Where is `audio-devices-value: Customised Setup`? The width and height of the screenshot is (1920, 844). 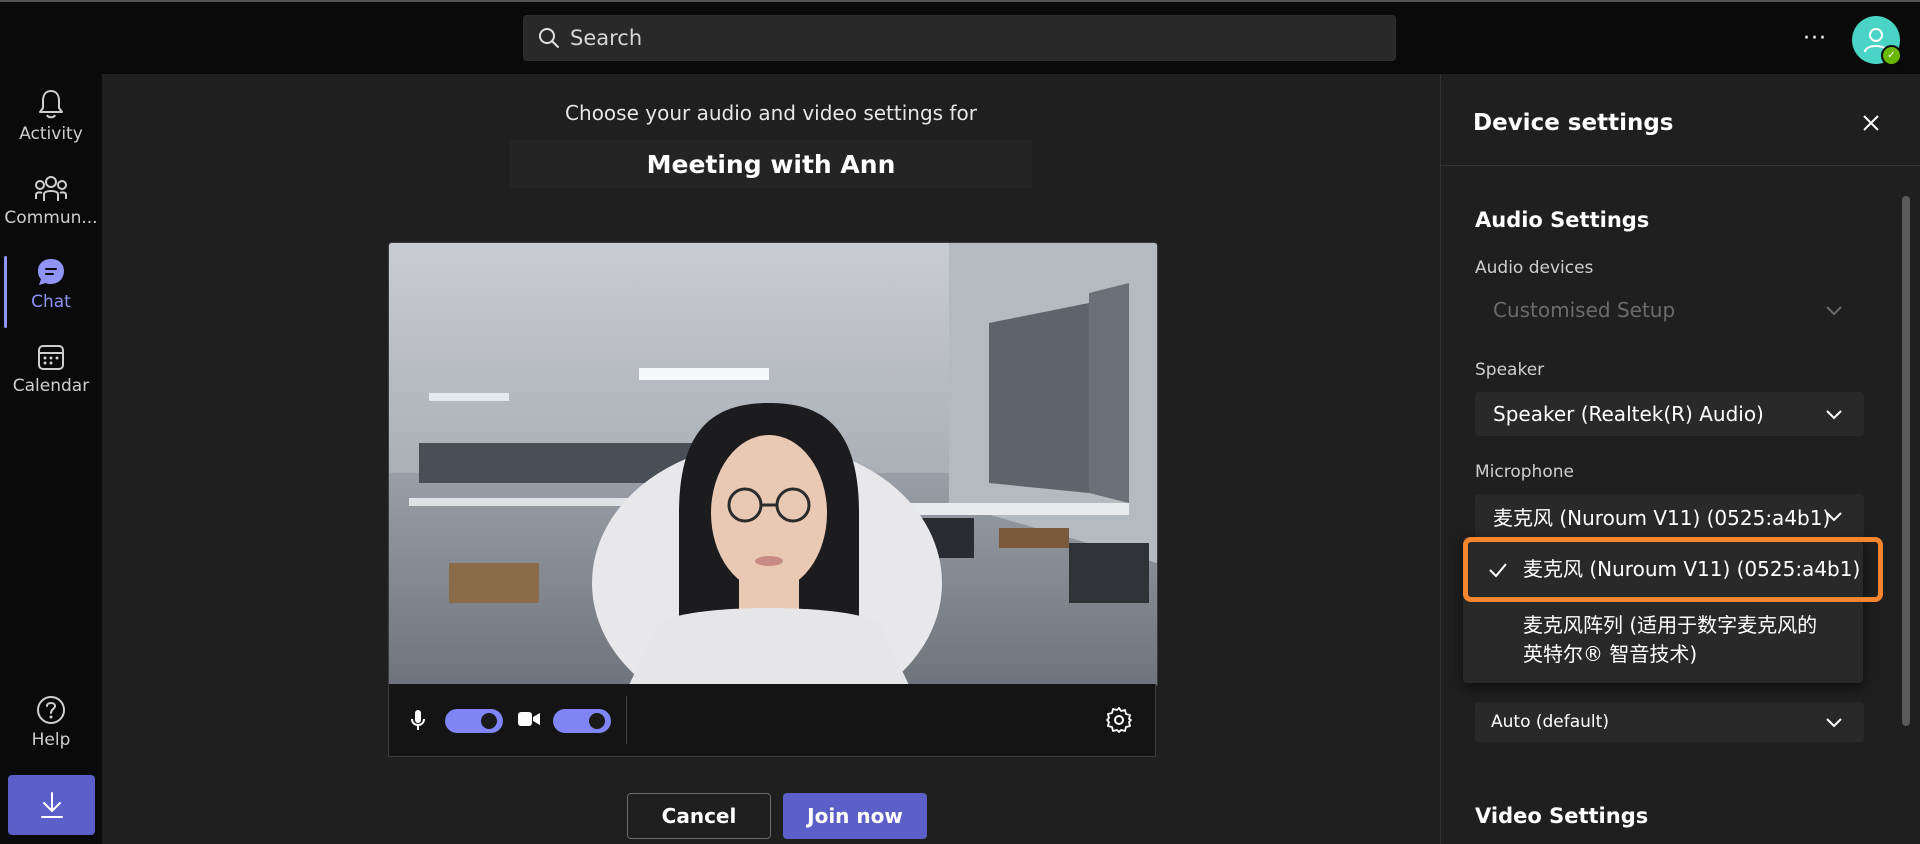
audio-devices-value: Customised Setup is located at coordinates (1584, 310).